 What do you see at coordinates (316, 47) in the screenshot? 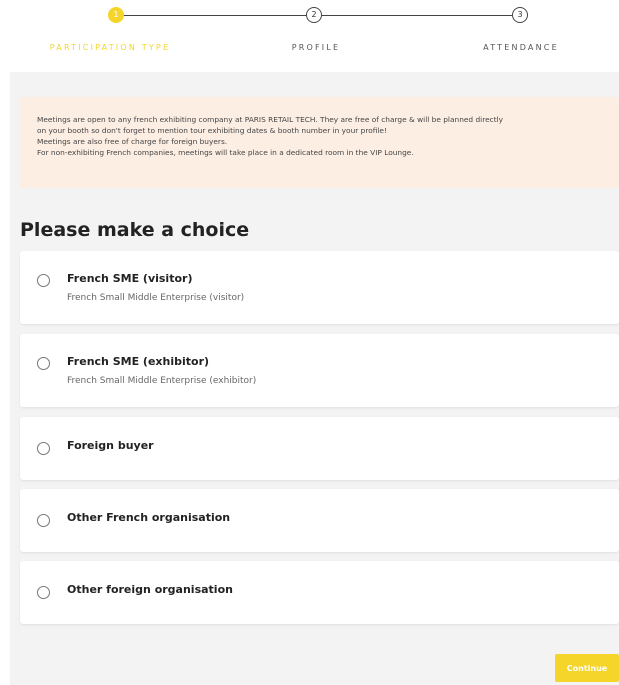
I see `step-2-label: PROFILE` at bounding box center [316, 47].